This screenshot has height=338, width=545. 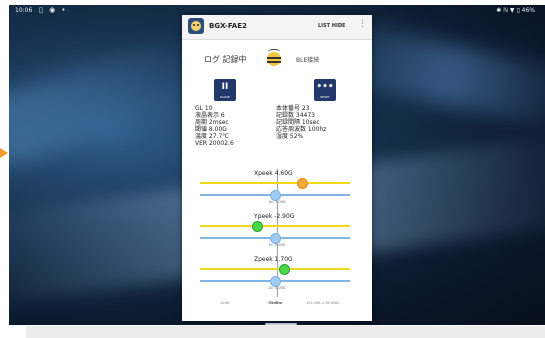 I want to click on x-peak-knob, so click(x=302, y=183).